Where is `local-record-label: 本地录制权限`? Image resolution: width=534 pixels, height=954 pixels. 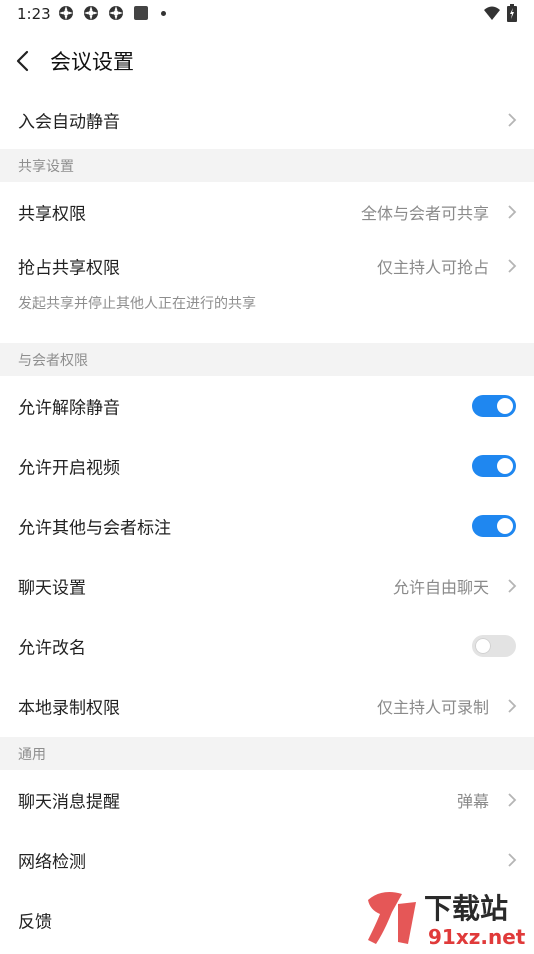 local-record-label: 本地录制权限 is located at coordinates (69, 708).